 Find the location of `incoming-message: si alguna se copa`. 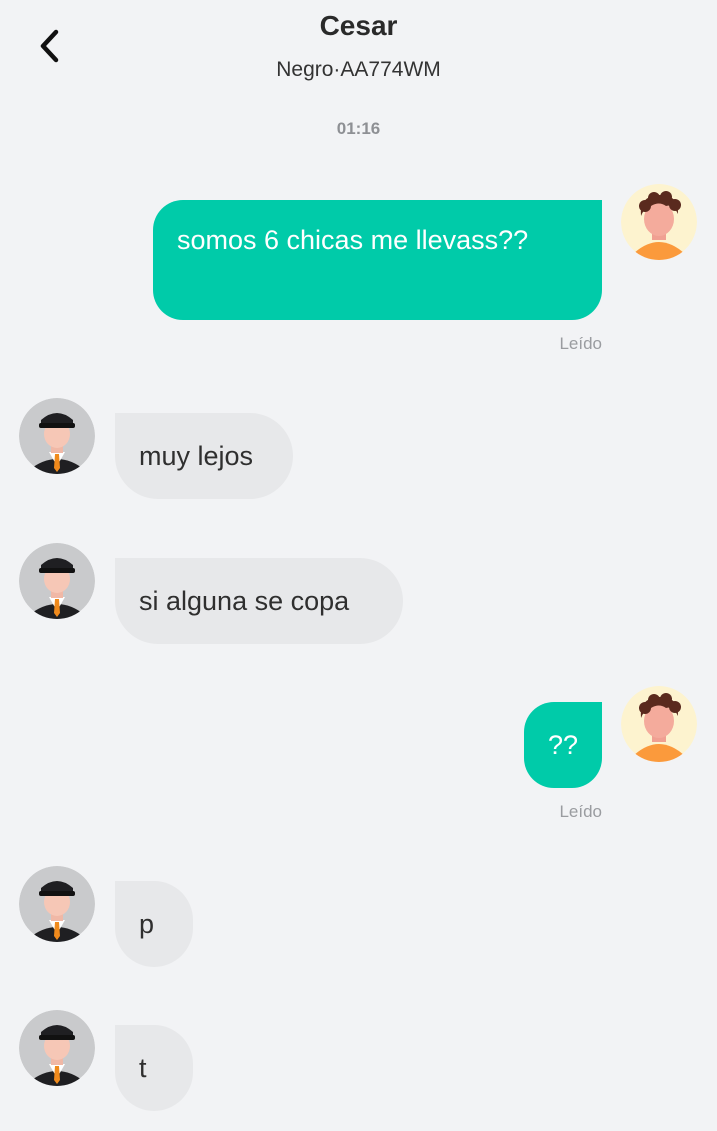

incoming-message: si alguna se copa is located at coordinates (259, 601).